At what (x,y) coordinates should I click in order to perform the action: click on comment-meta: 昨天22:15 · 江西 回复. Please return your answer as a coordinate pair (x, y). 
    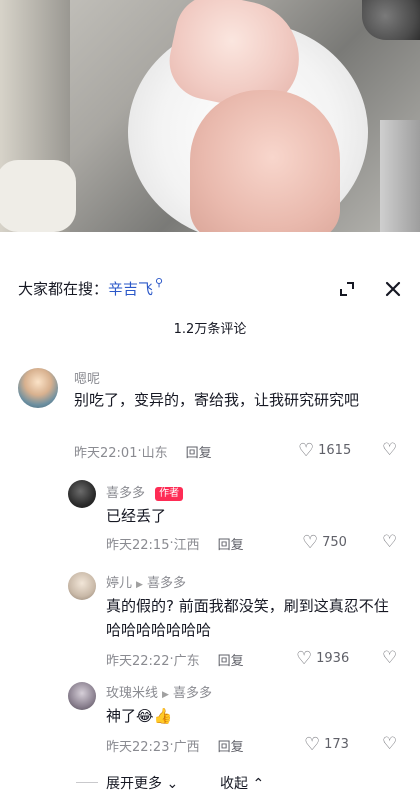
    Looking at the image, I should click on (175, 543).